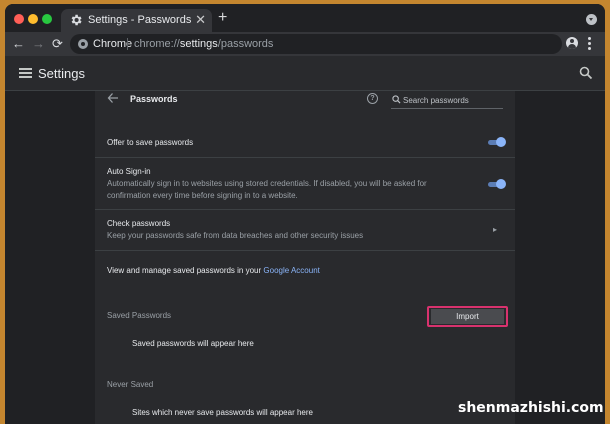 The height and width of the screenshot is (424, 610). I want to click on url-text: chrome://settings/passwords, so click(203, 44).